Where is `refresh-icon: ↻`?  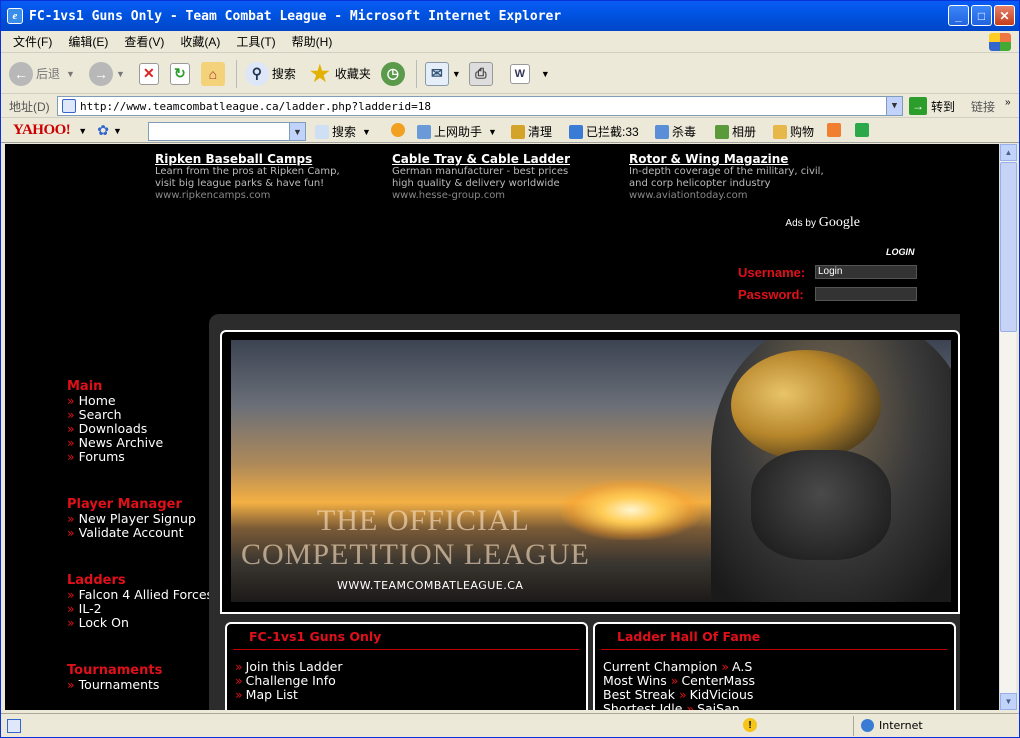 refresh-icon: ↻ is located at coordinates (179, 73).